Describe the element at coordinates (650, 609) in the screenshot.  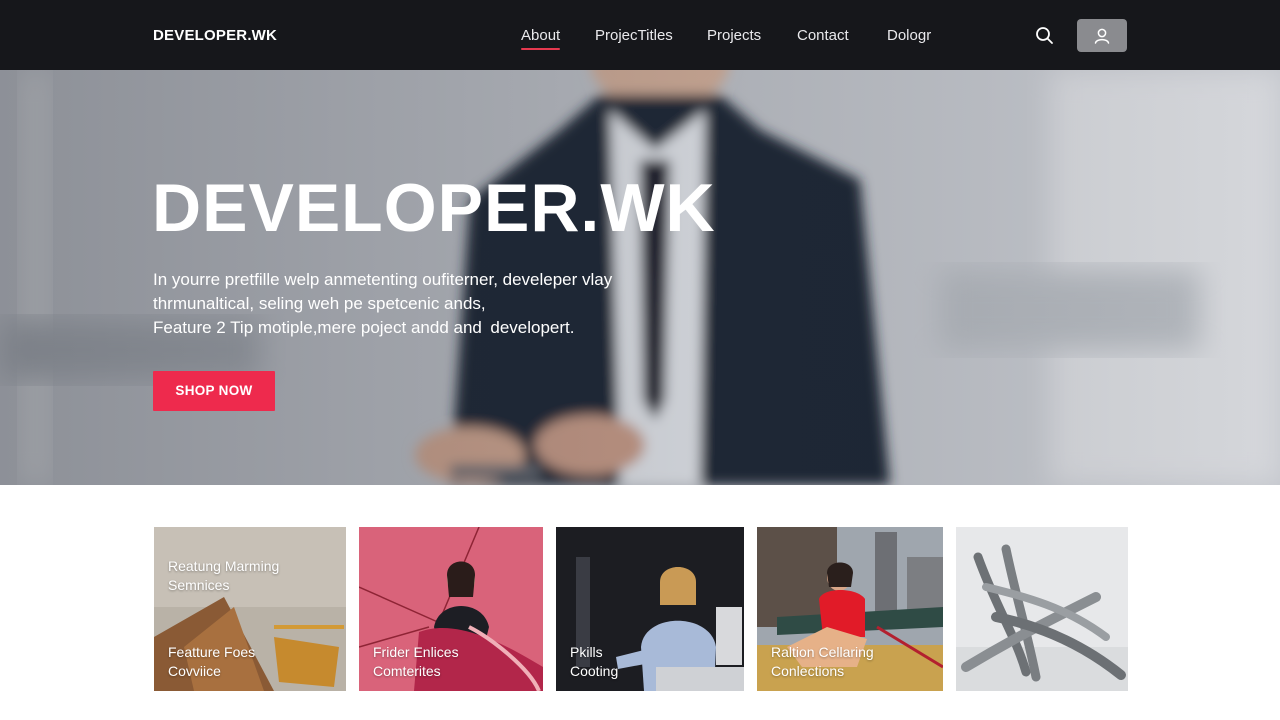
I see `feature-card: Pkills Cooting` at that location.